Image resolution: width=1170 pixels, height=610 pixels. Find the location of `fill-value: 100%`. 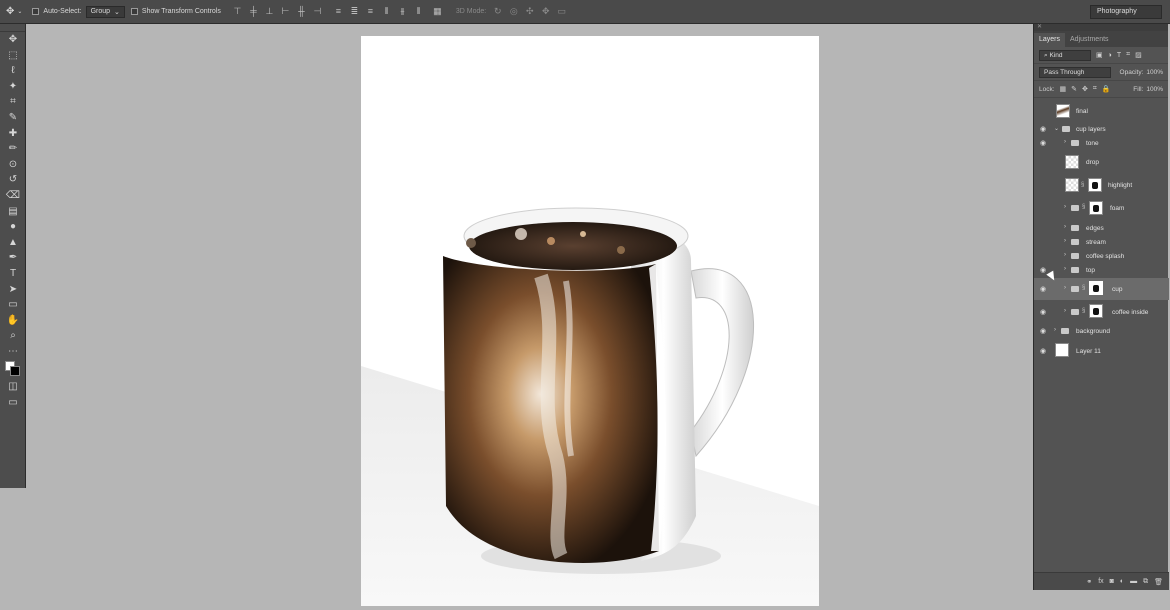

fill-value: 100% is located at coordinates (1154, 89).